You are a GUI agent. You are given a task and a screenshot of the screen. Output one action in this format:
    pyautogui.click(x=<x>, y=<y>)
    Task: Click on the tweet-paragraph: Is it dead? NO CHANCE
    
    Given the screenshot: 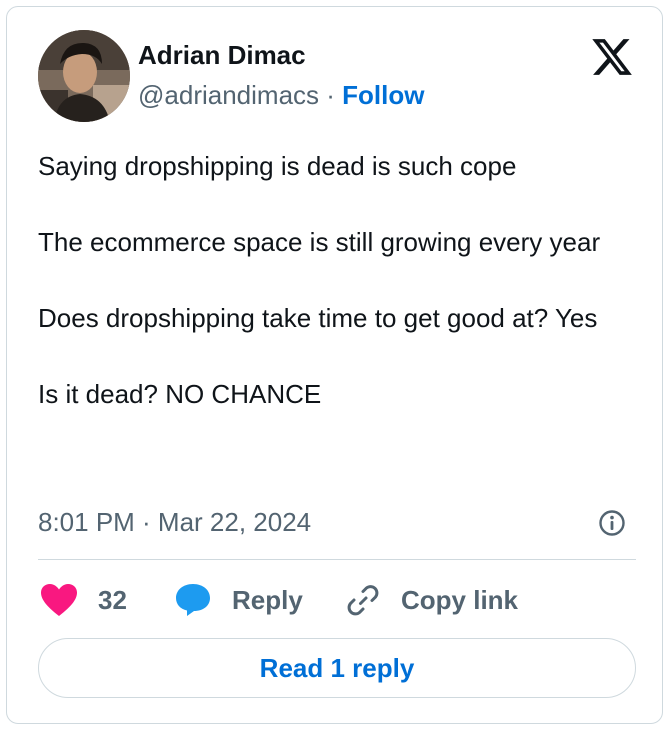 What is the action you would take?
    pyautogui.click(x=180, y=394)
    